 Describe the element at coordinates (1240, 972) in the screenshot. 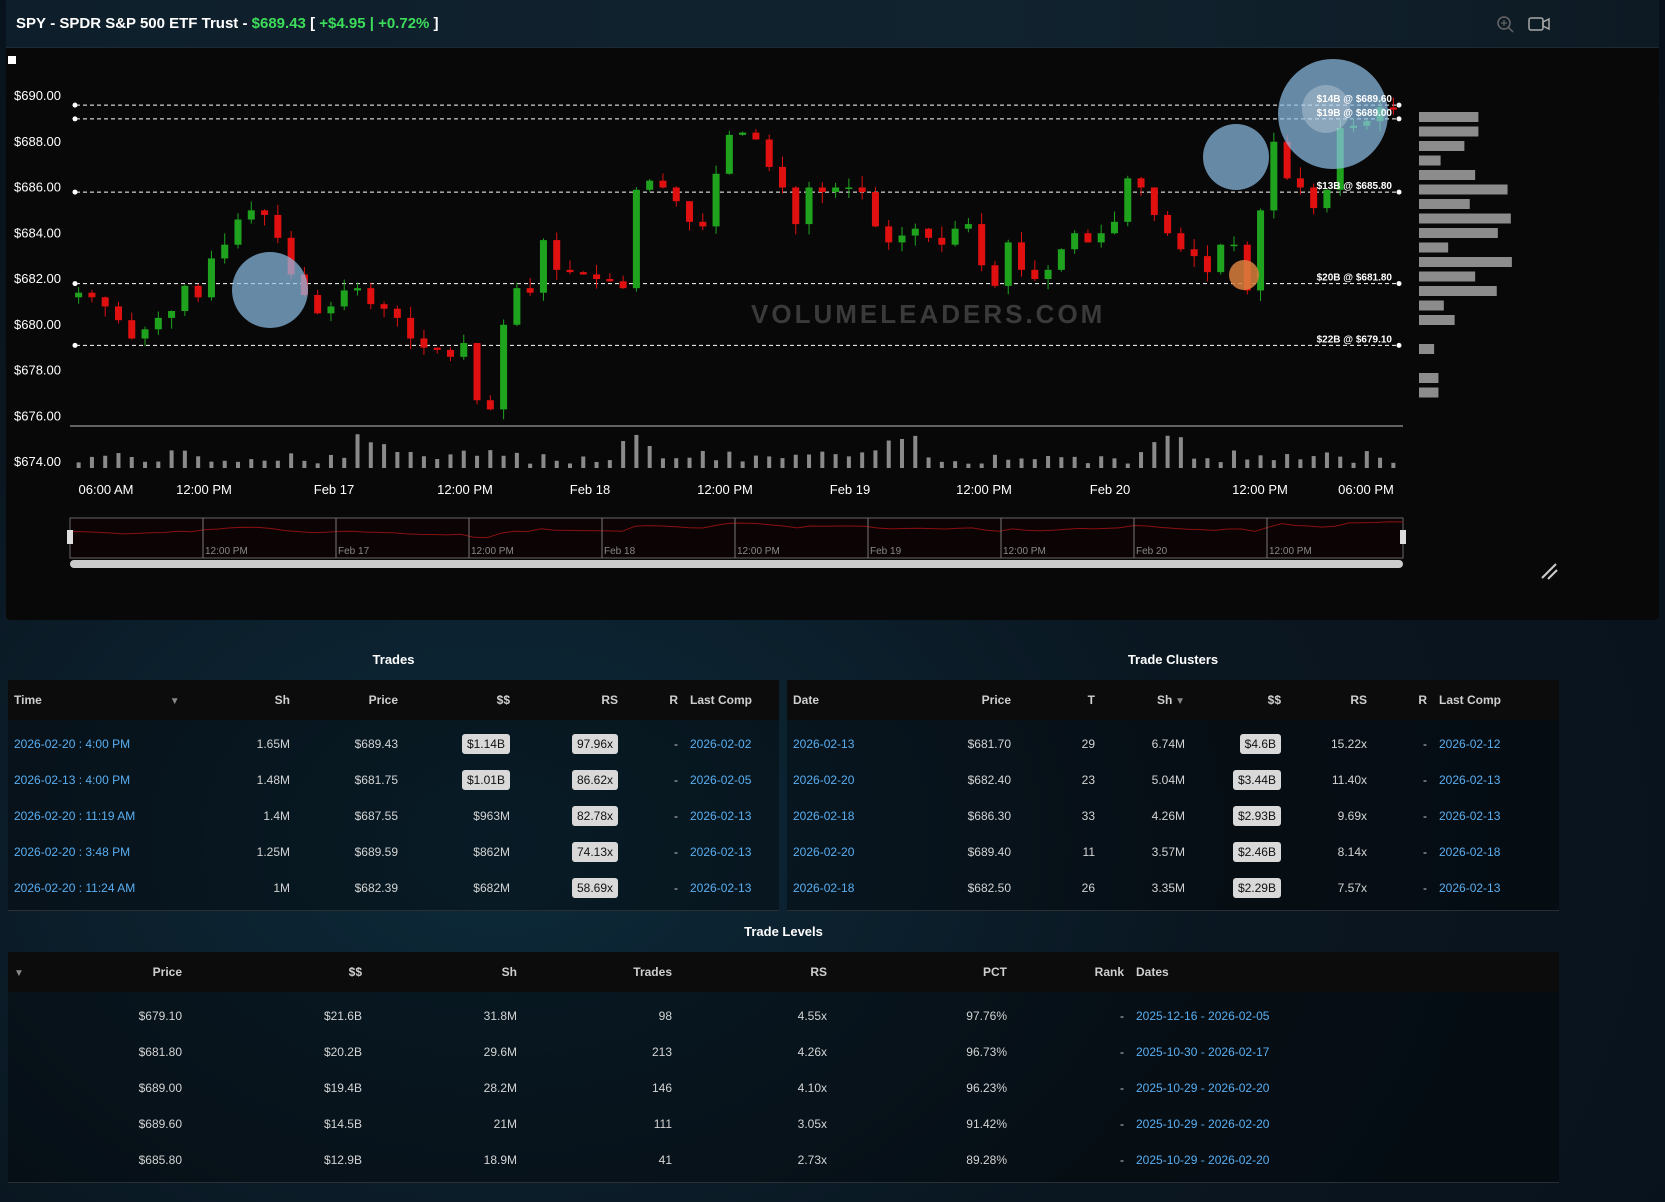

I see `col-dates: Dates` at that location.